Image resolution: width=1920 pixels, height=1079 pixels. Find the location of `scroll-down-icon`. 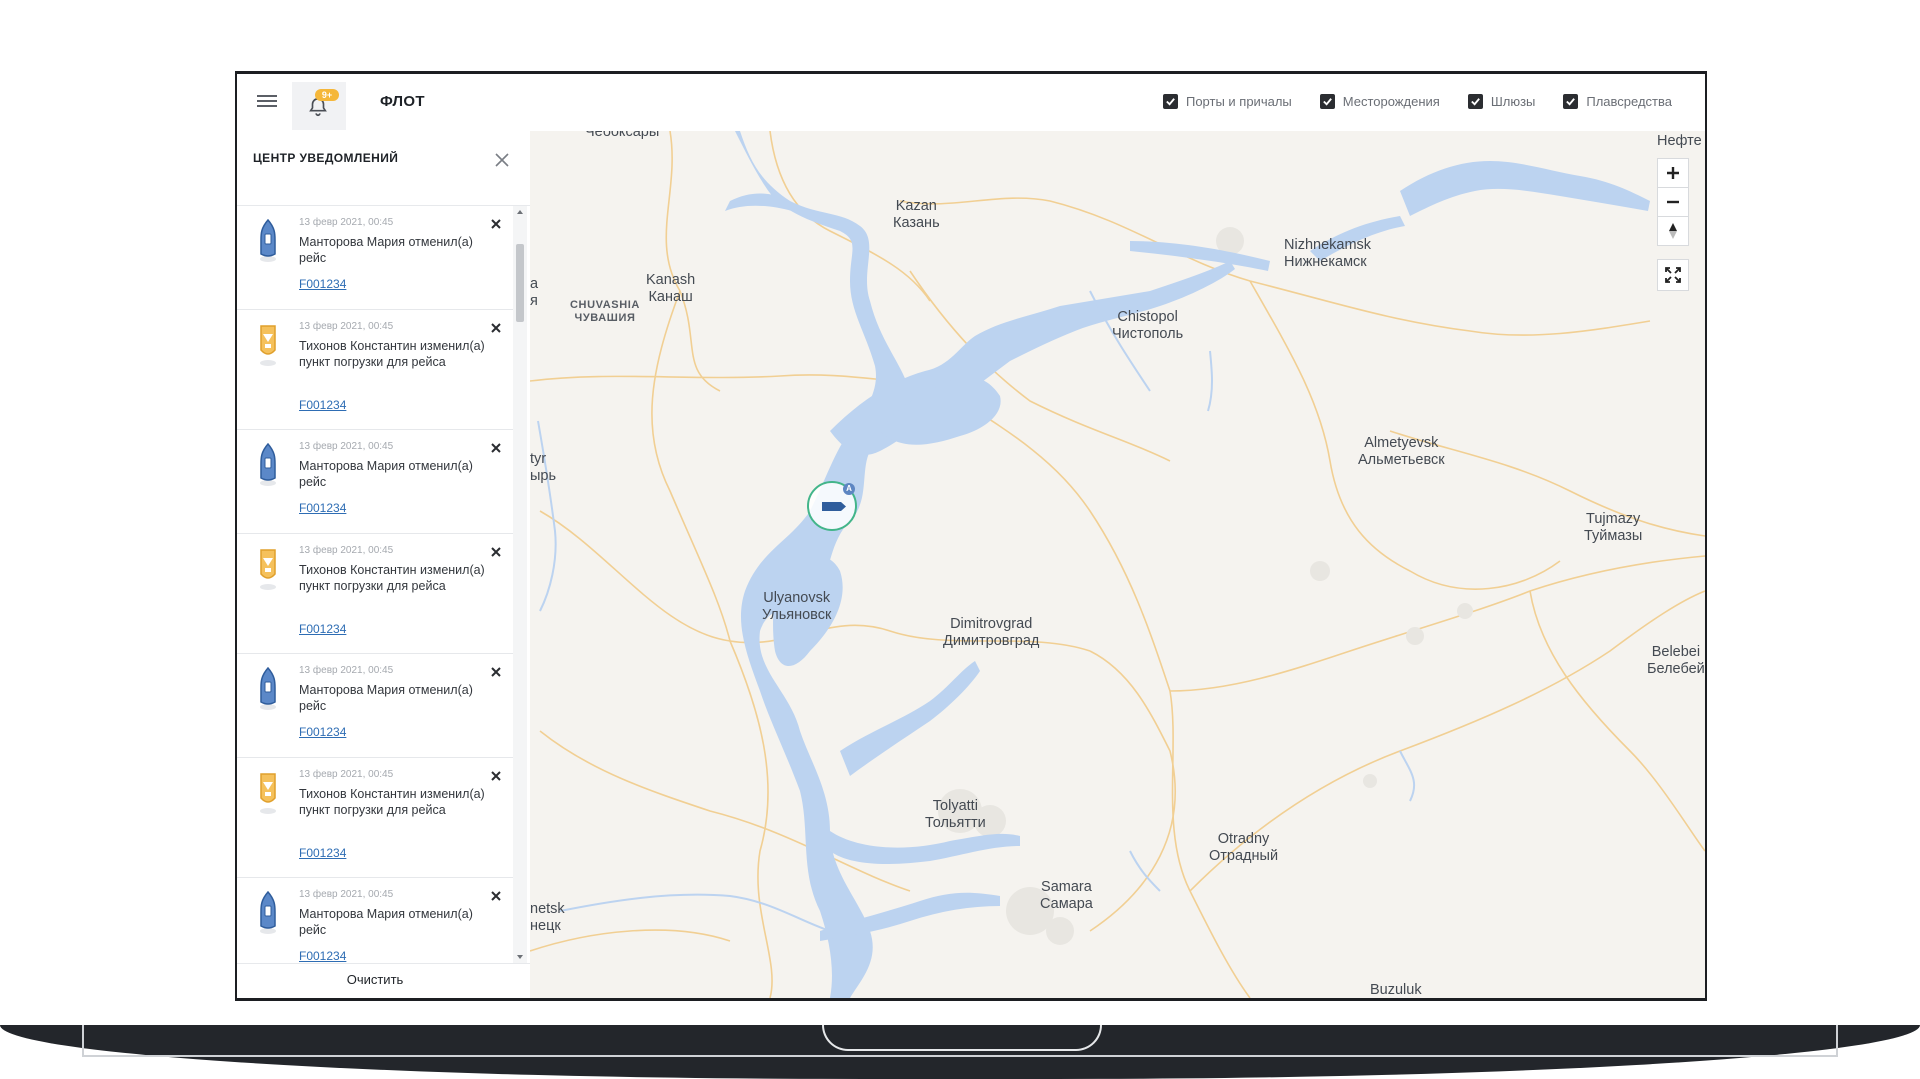

scroll-down-icon is located at coordinates (520, 957).